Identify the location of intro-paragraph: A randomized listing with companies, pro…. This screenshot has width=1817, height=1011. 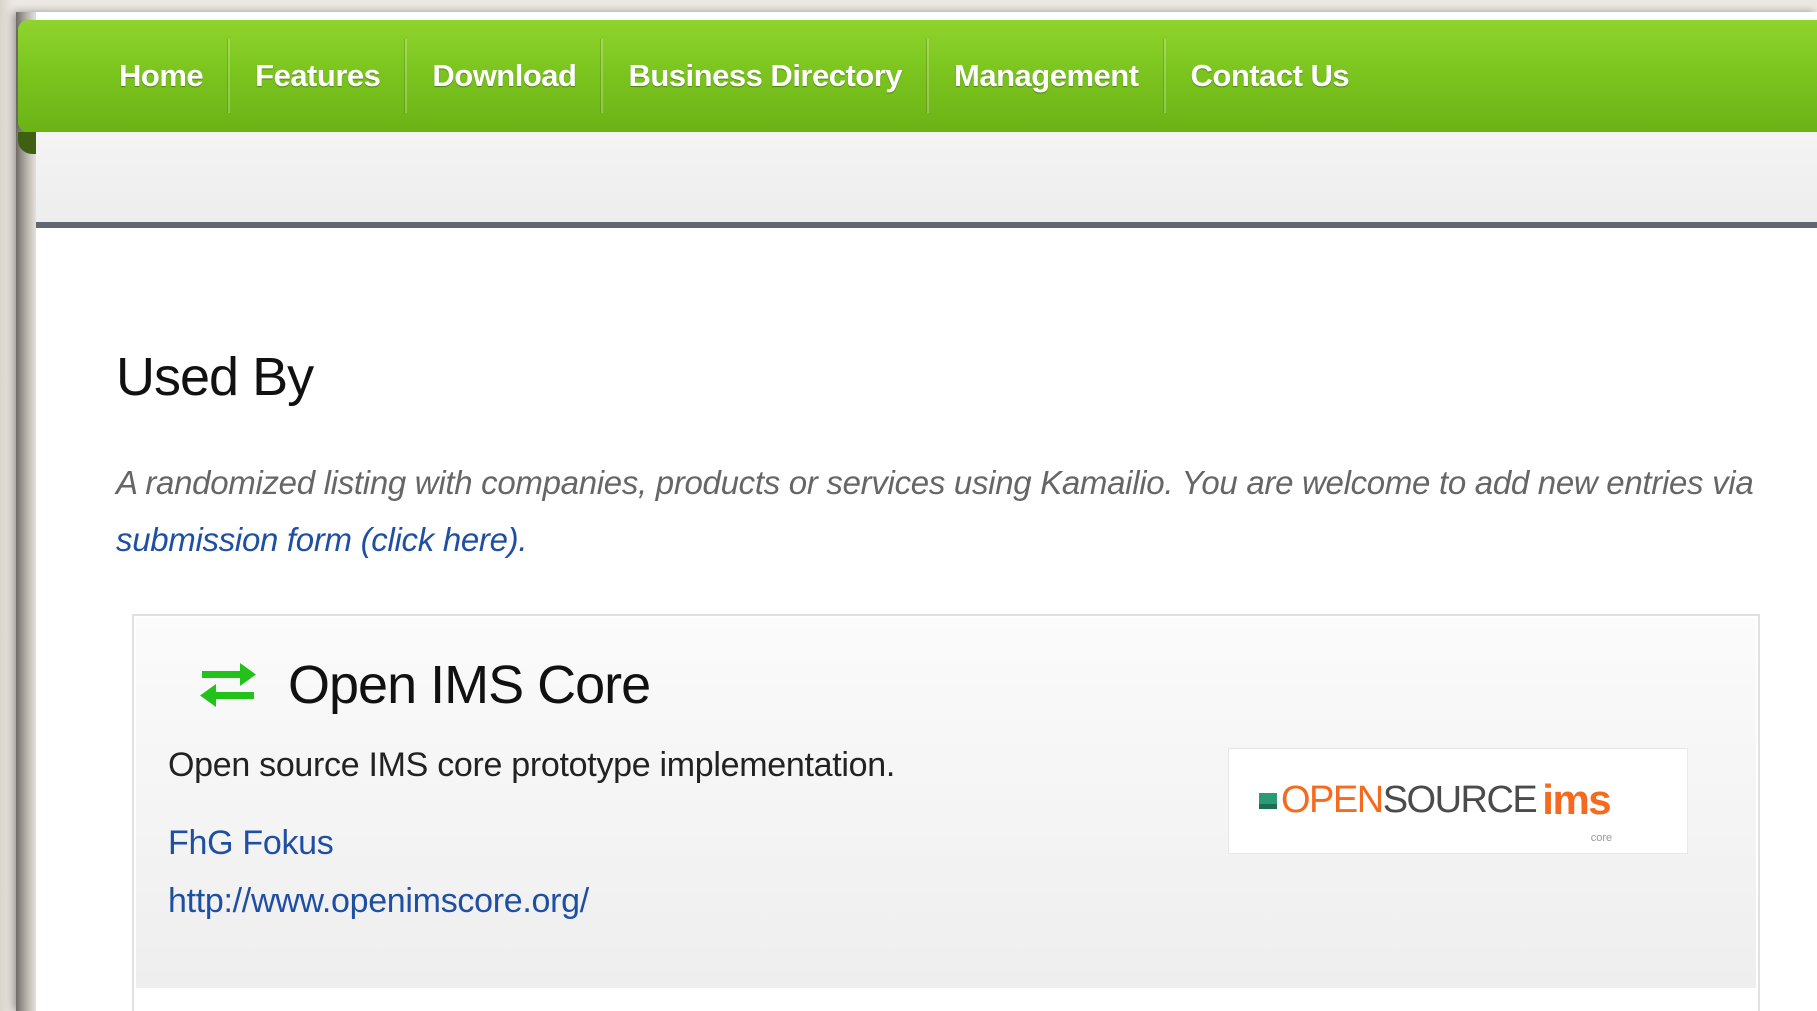
(946, 511).